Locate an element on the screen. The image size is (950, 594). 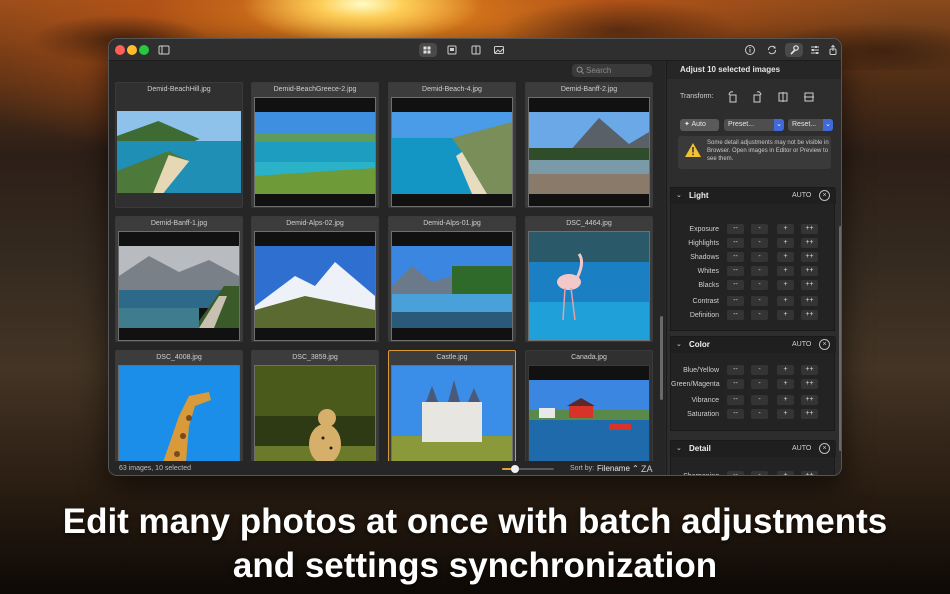
sidebar-icon is located at coordinates (164, 50).